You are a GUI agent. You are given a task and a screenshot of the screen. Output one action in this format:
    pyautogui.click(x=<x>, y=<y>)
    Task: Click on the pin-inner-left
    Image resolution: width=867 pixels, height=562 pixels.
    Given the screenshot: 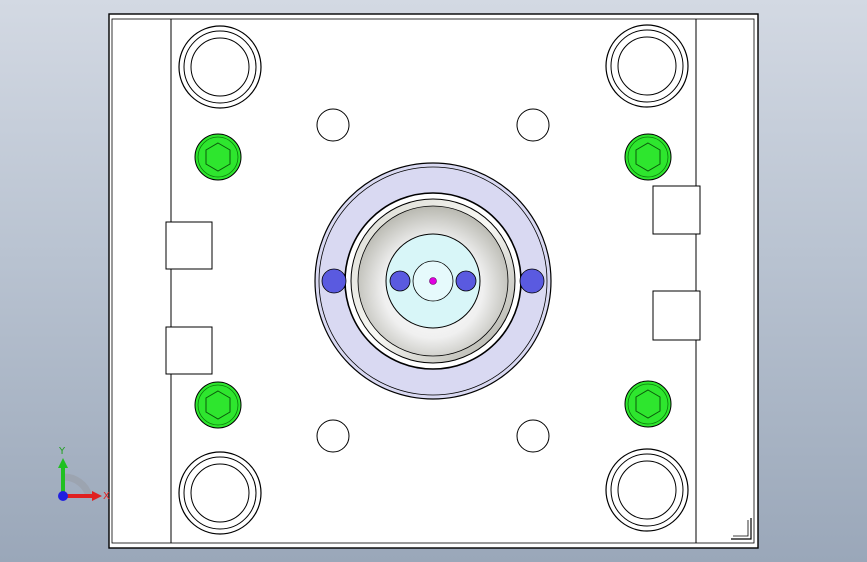 What is the action you would take?
    pyautogui.click(x=400, y=281)
    